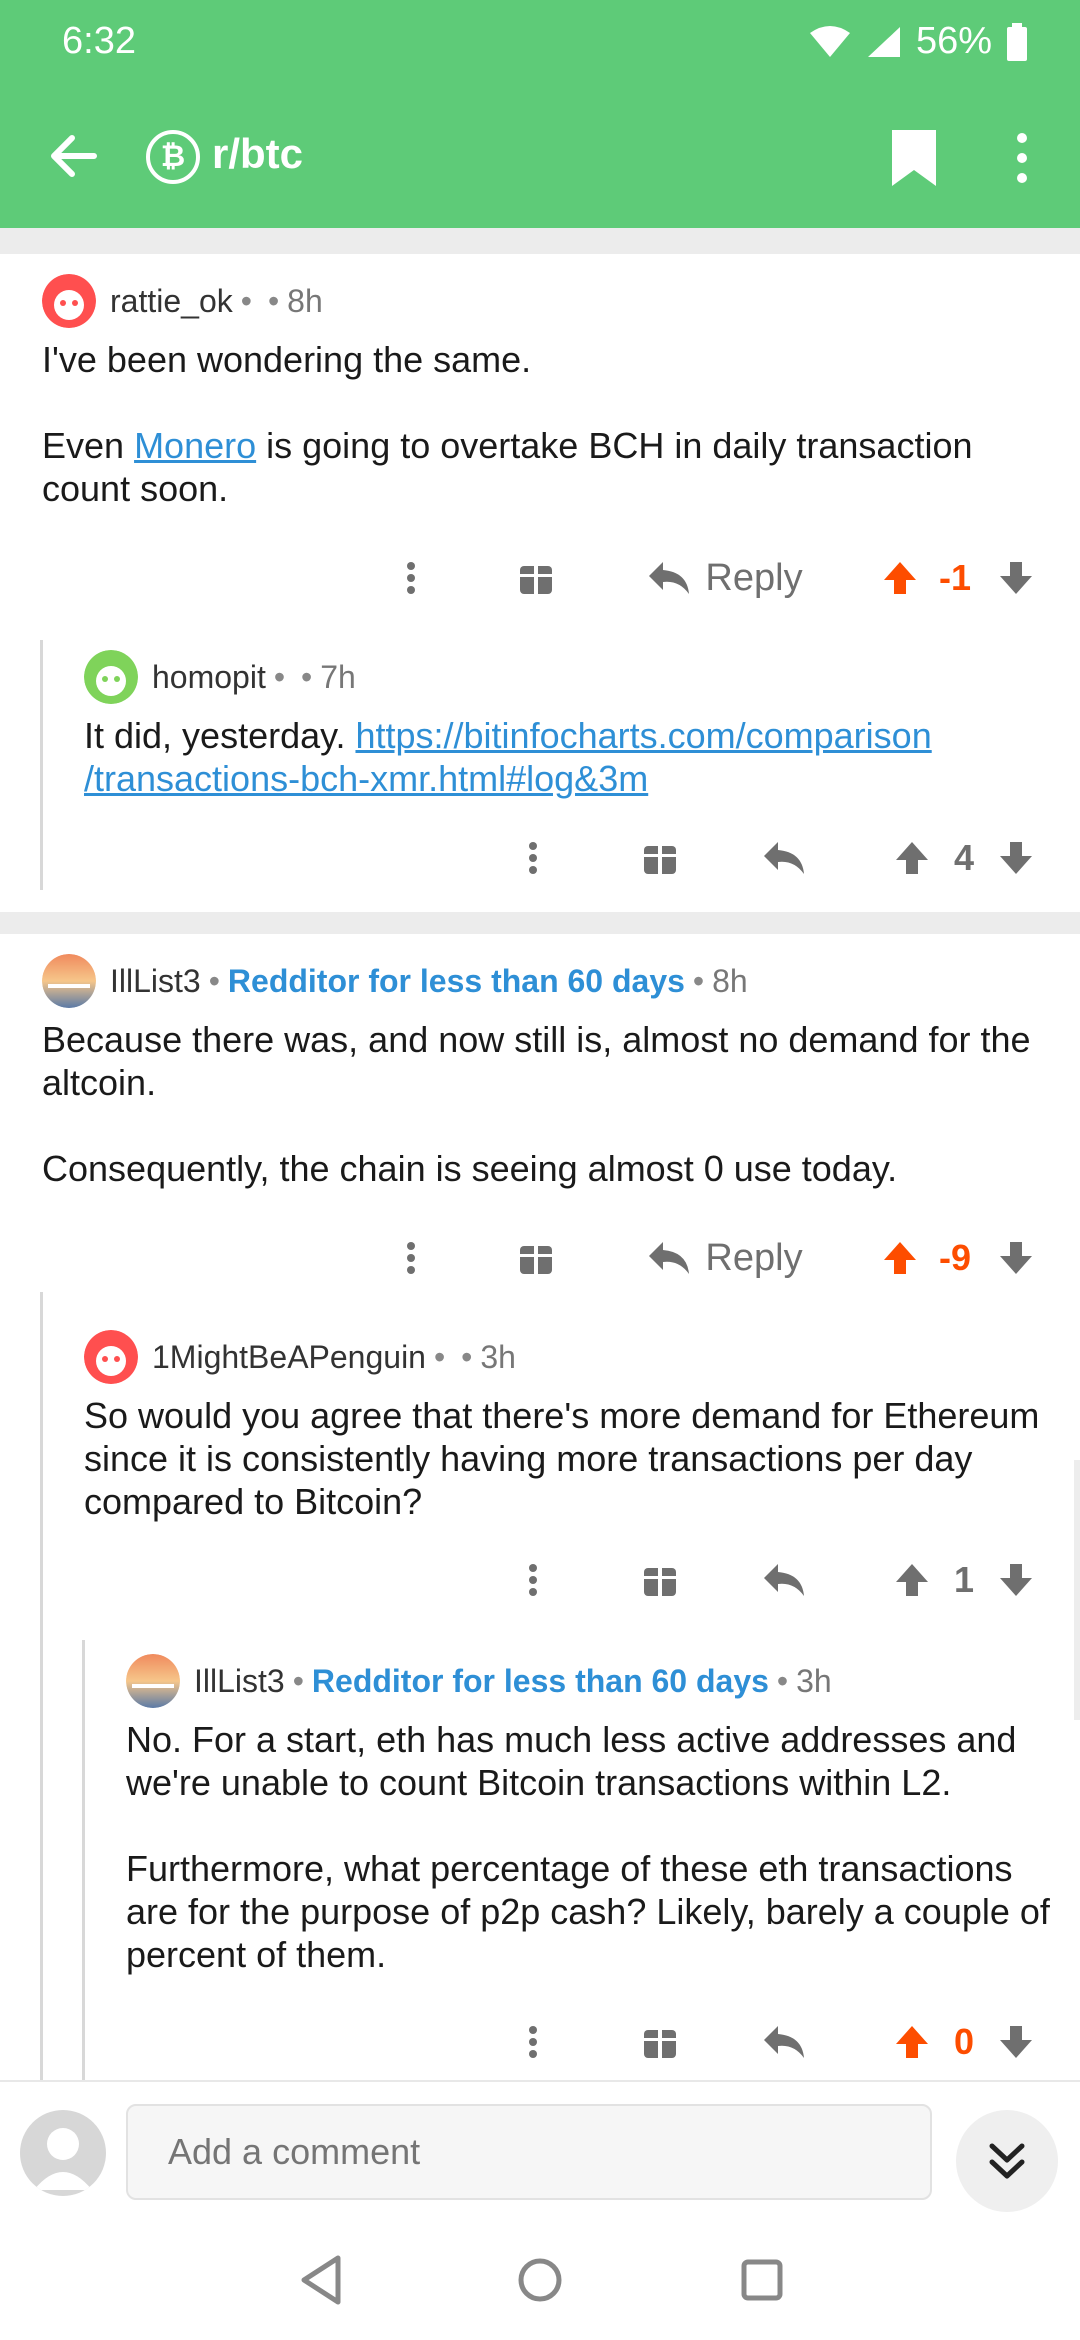 This screenshot has width=1080, height=2340. What do you see at coordinates (540, 40) in the screenshot?
I see `status-bar: 6:32 56%` at bounding box center [540, 40].